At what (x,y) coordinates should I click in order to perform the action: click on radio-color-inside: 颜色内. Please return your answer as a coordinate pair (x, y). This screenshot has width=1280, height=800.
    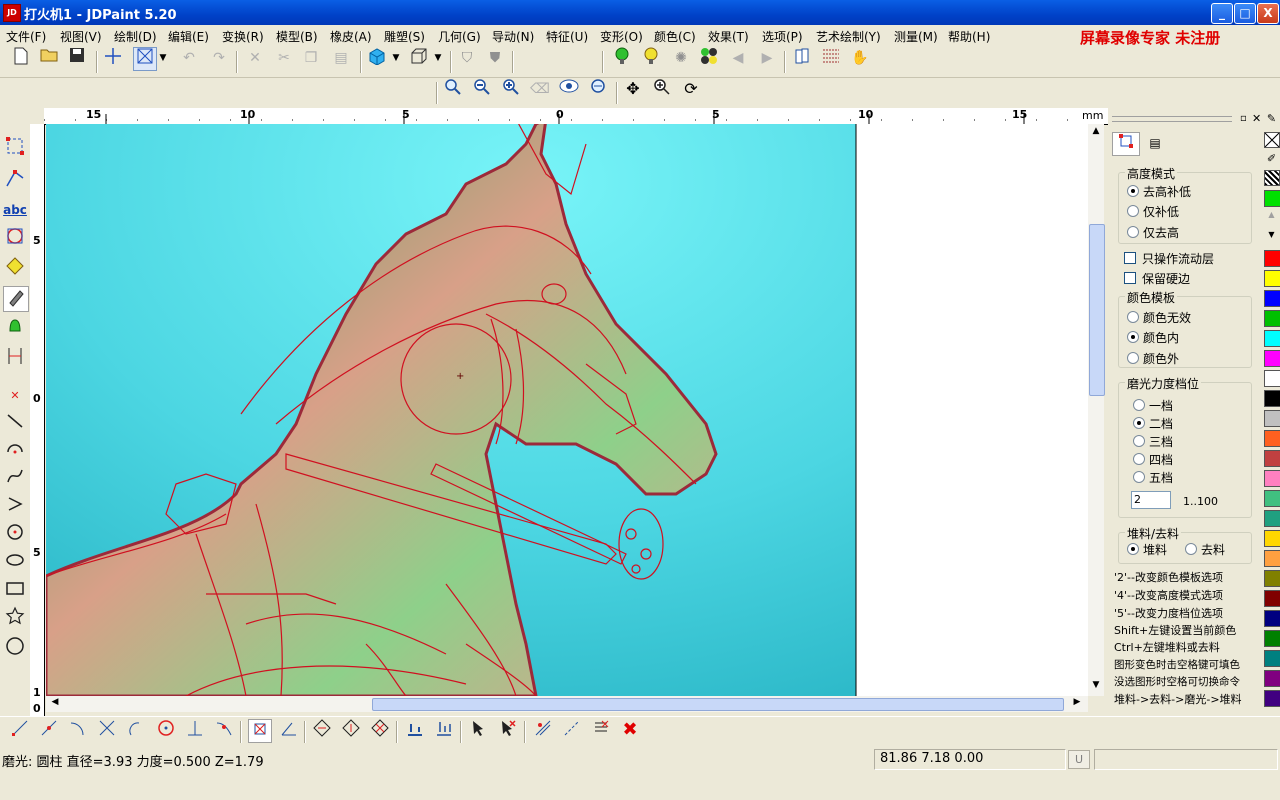
    Looking at the image, I should click on (1153, 337).